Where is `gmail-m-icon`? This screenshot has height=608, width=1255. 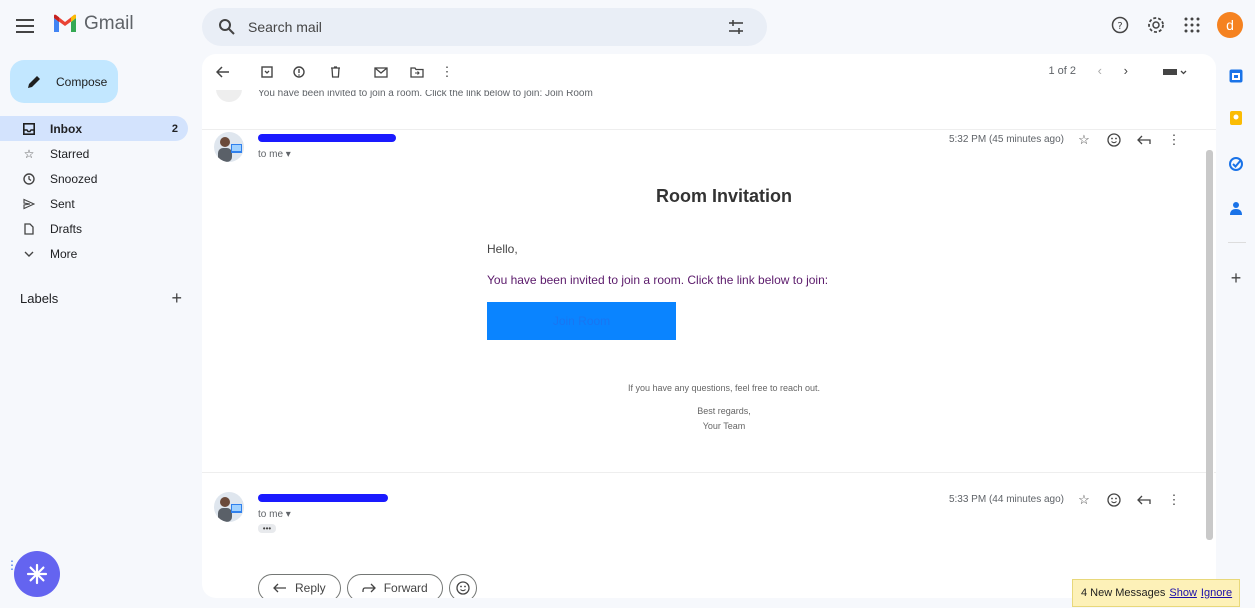 gmail-m-icon is located at coordinates (65, 23).